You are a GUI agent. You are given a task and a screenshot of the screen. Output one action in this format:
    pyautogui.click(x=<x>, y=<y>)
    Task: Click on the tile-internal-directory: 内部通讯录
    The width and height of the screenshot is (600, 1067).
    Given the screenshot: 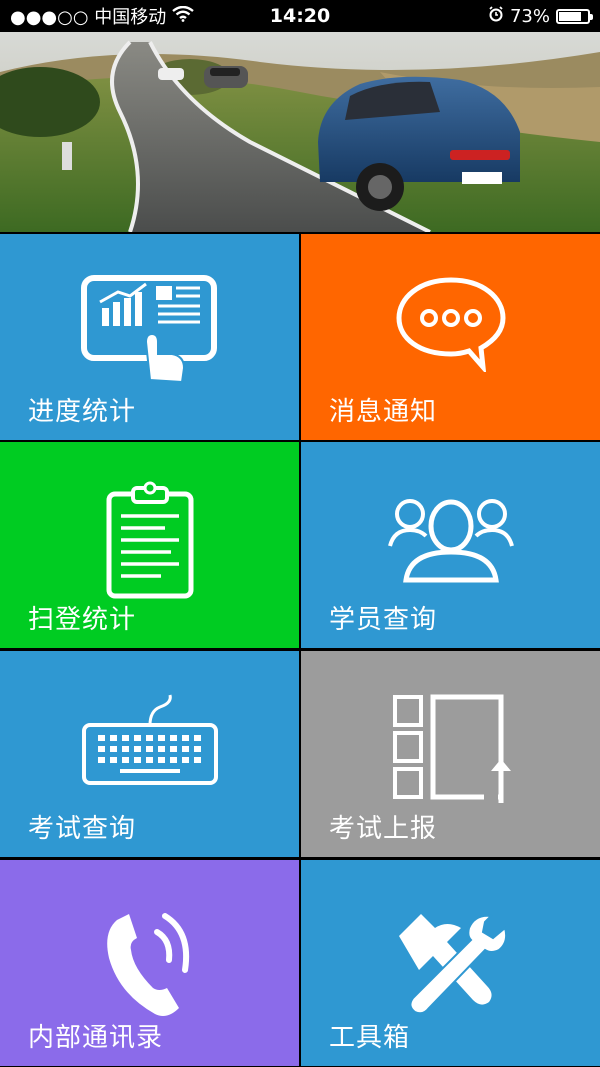 What is the action you would take?
    pyautogui.click(x=149, y=963)
    